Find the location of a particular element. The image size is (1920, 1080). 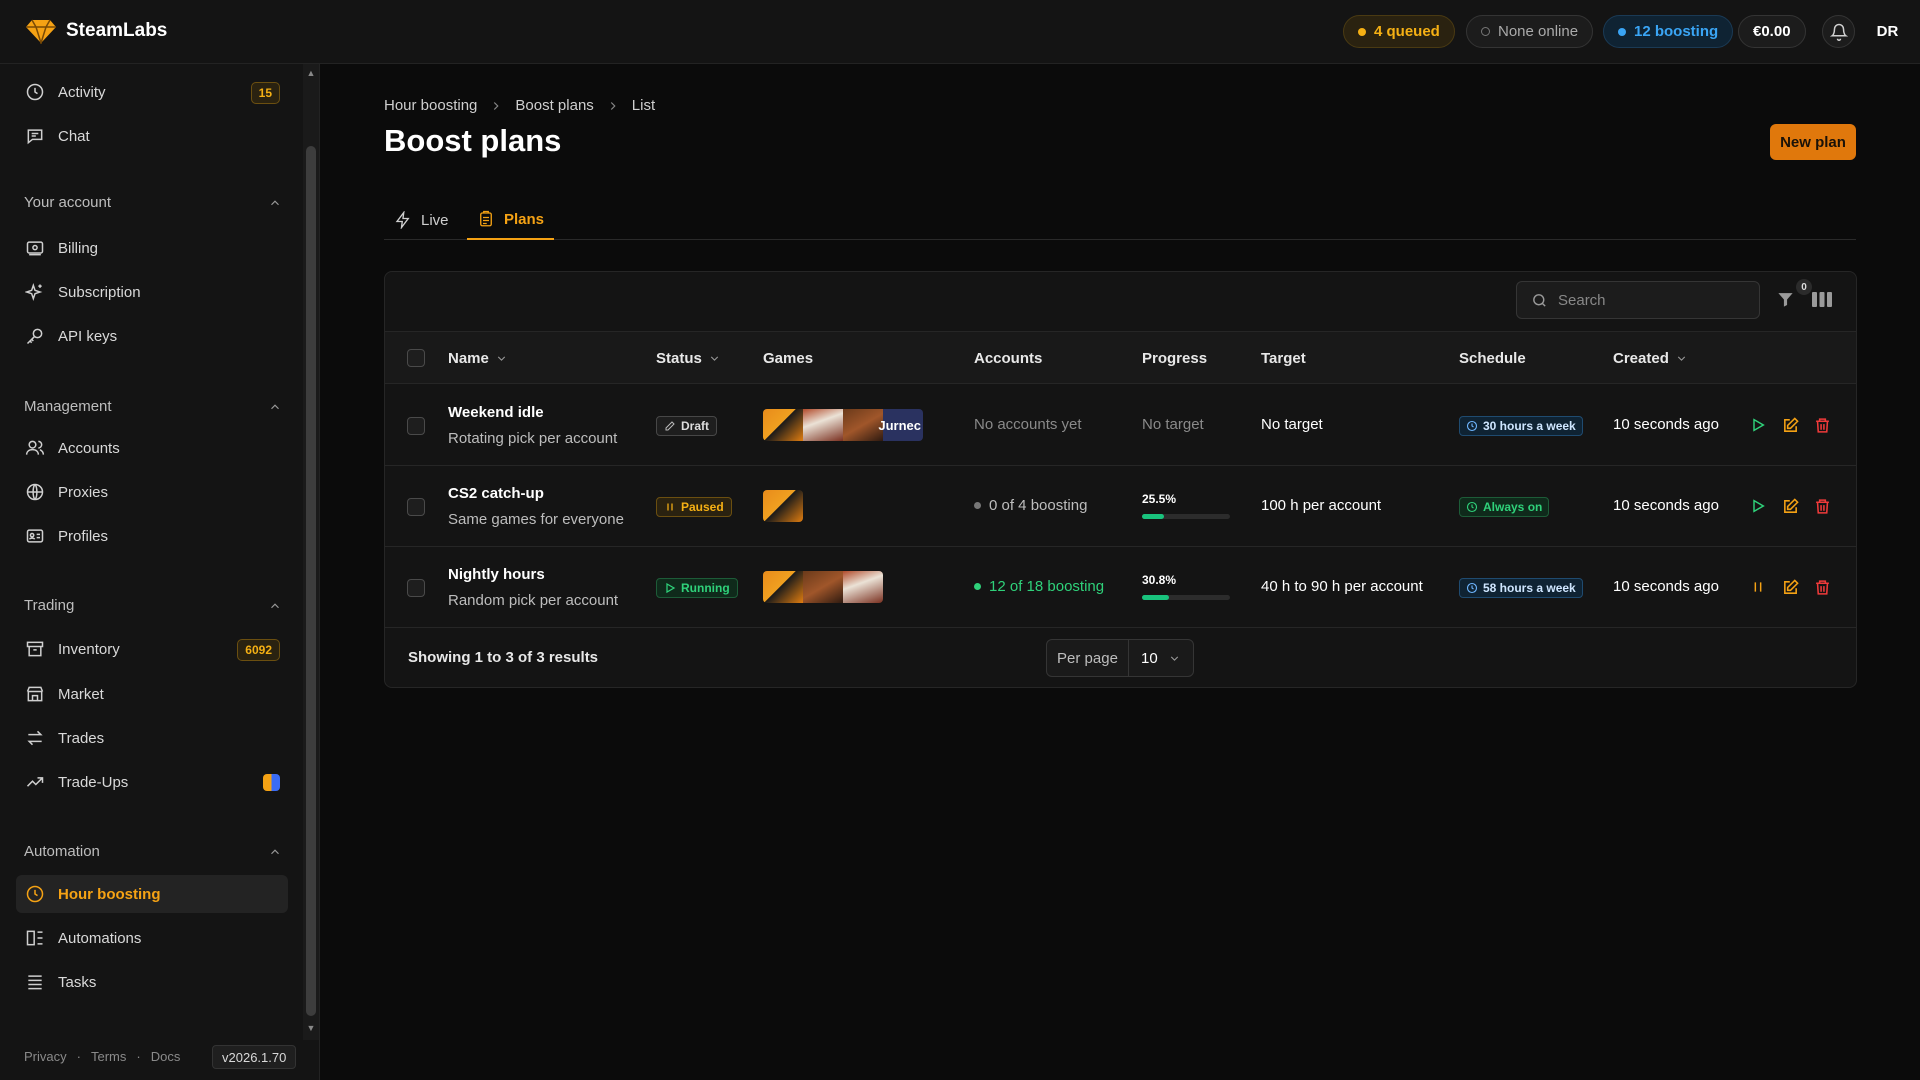

plan-name: CS2 catch-up is located at coordinates (496, 493).